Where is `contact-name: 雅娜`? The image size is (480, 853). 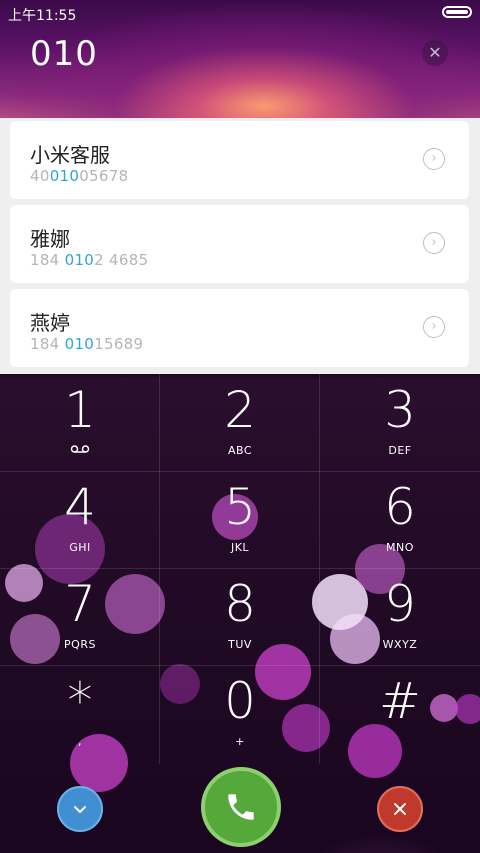 contact-name: 雅娜 is located at coordinates (50, 239).